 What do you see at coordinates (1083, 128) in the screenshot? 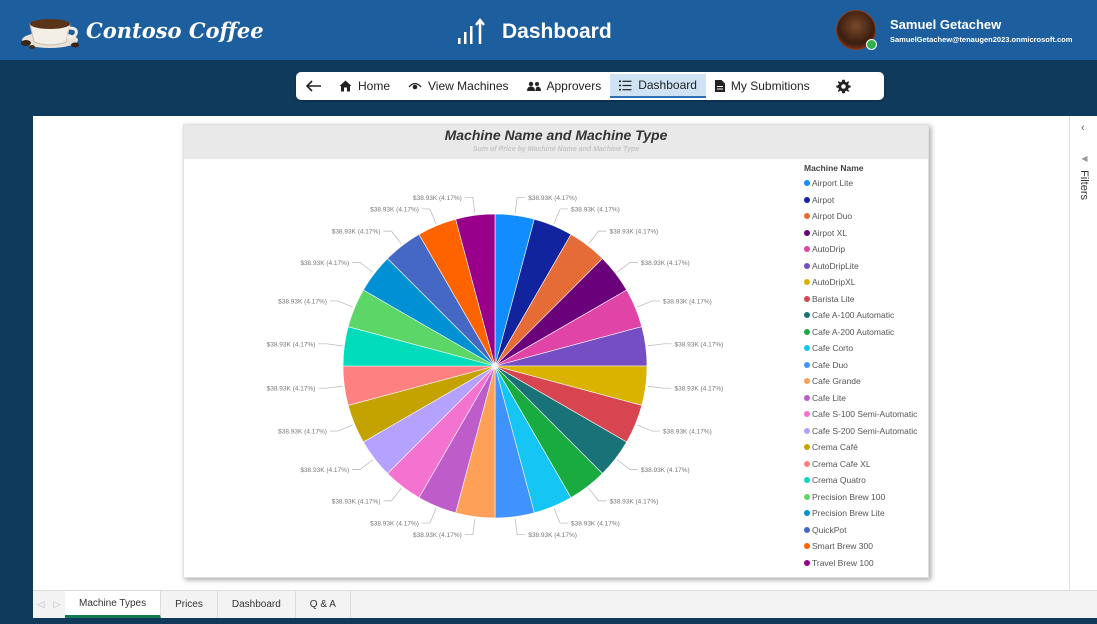
I see `collapse-chevron-icon: ‹` at bounding box center [1083, 128].